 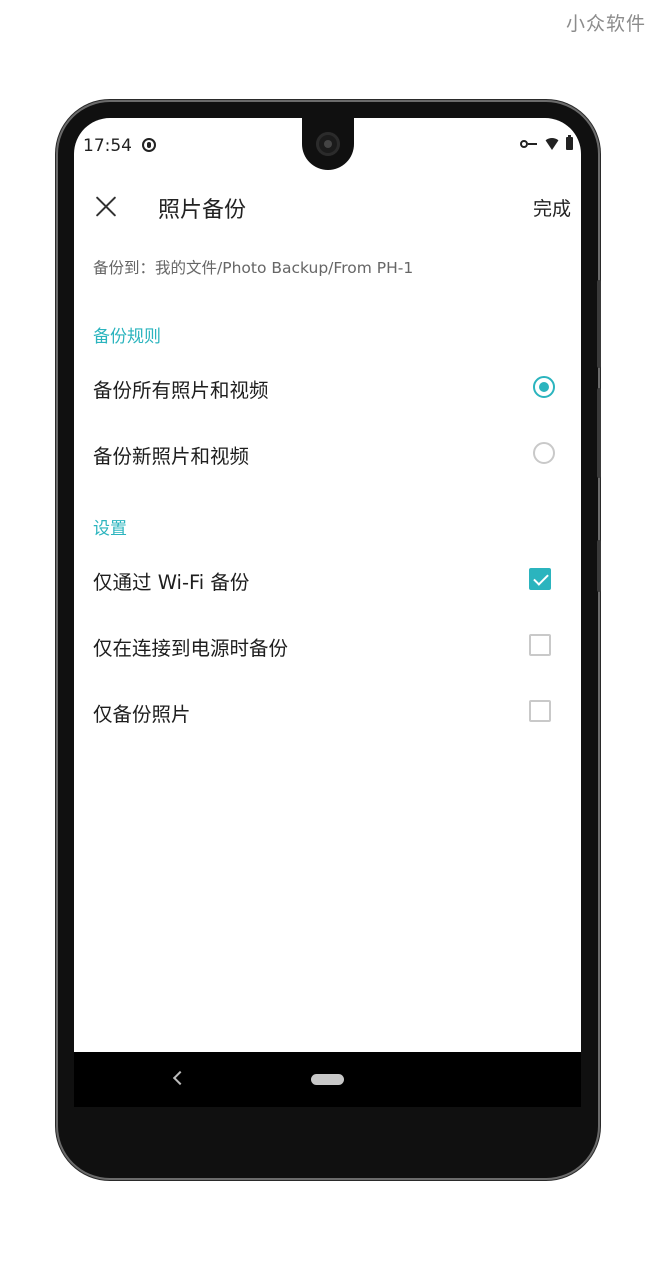 I want to click on option-backup-all: 备份所有照片和视频, so click(x=327, y=388).